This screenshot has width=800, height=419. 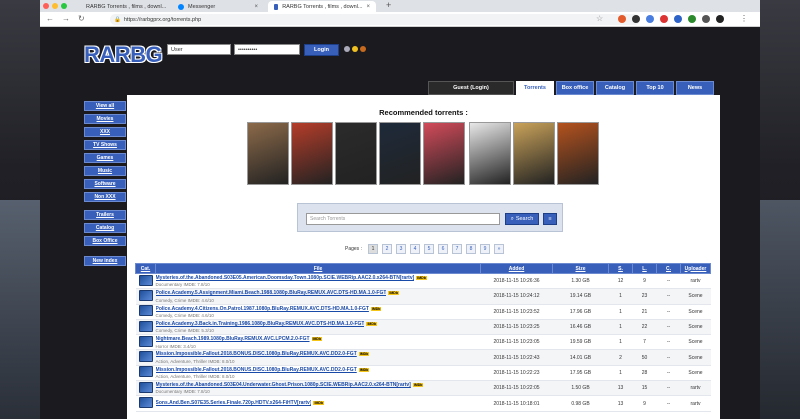 I want to click on sidebar-item-new-index: New index, so click(x=105, y=261).